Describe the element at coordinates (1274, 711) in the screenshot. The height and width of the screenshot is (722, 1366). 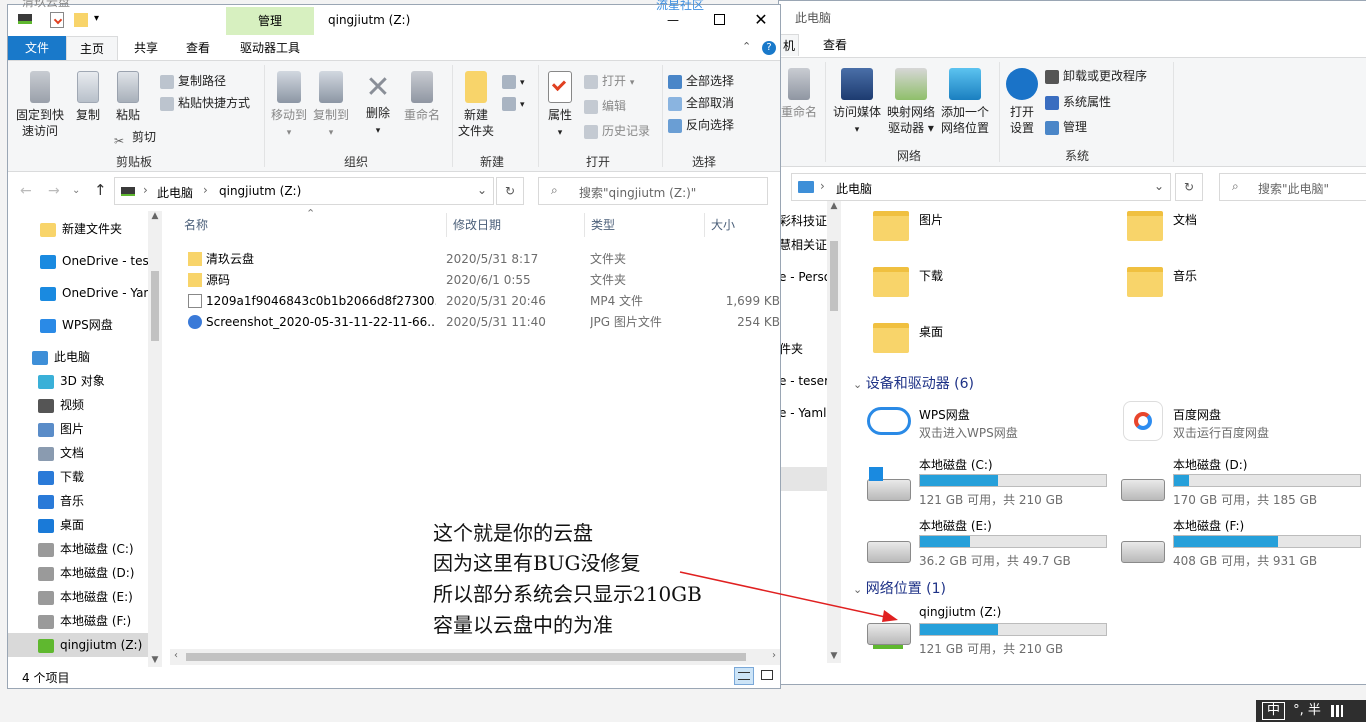
I see `ime-mode-label: 中` at that location.